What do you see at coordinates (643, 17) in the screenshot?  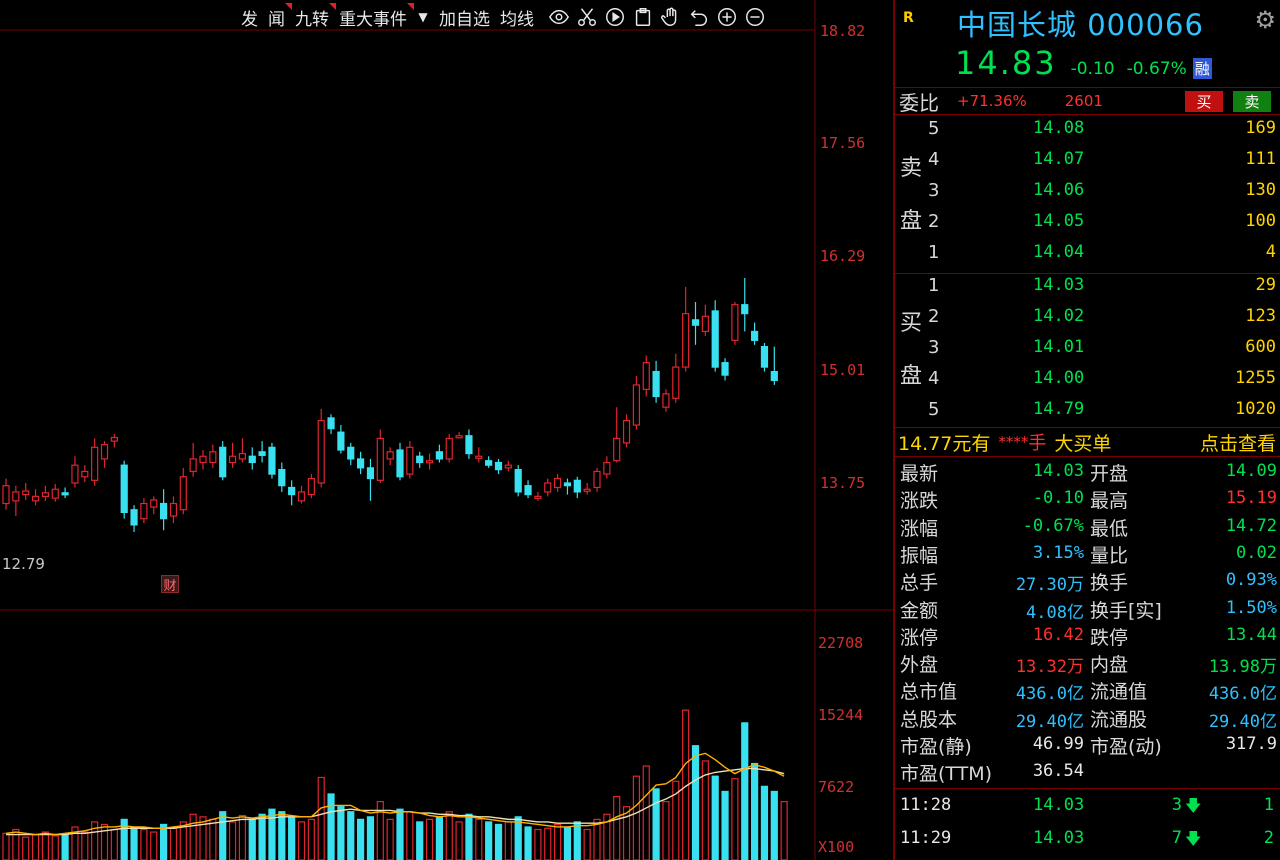 I see `clipboard-icon` at bounding box center [643, 17].